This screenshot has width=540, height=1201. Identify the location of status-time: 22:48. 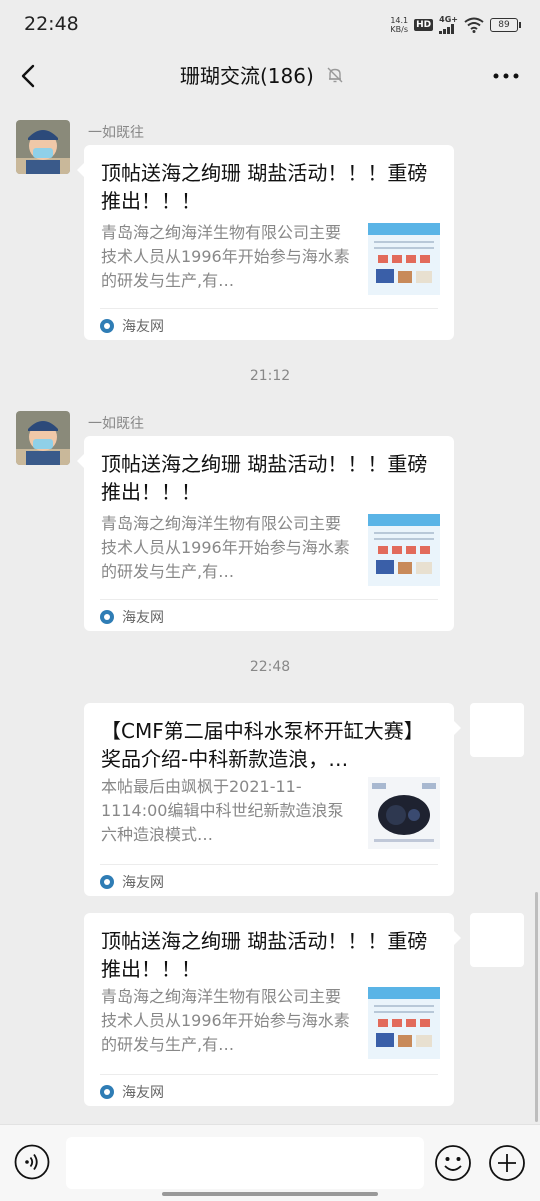
(51, 24).